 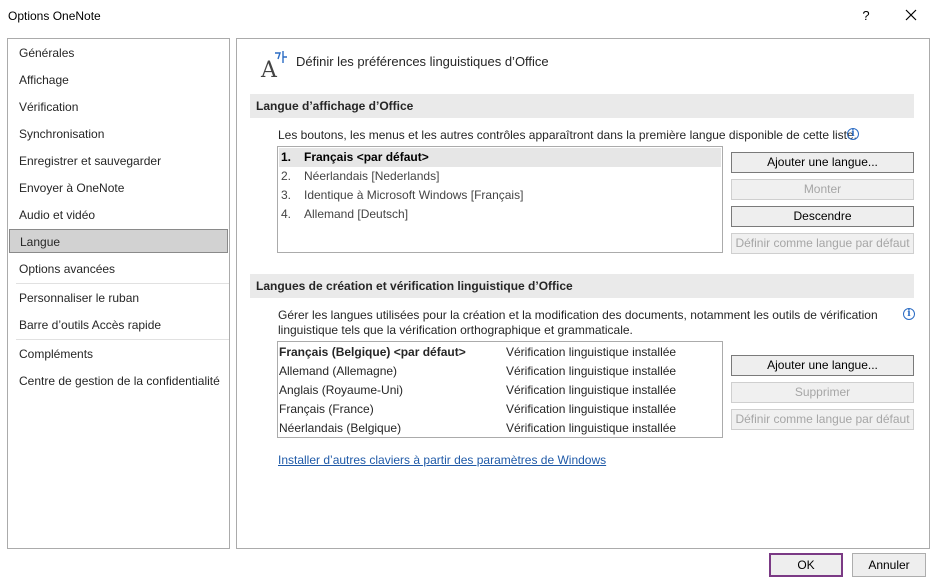 What do you see at coordinates (118, 325) in the screenshot?
I see `sidebar-item-barre-acces-rapide: Barre d’outils Accès rapide` at bounding box center [118, 325].